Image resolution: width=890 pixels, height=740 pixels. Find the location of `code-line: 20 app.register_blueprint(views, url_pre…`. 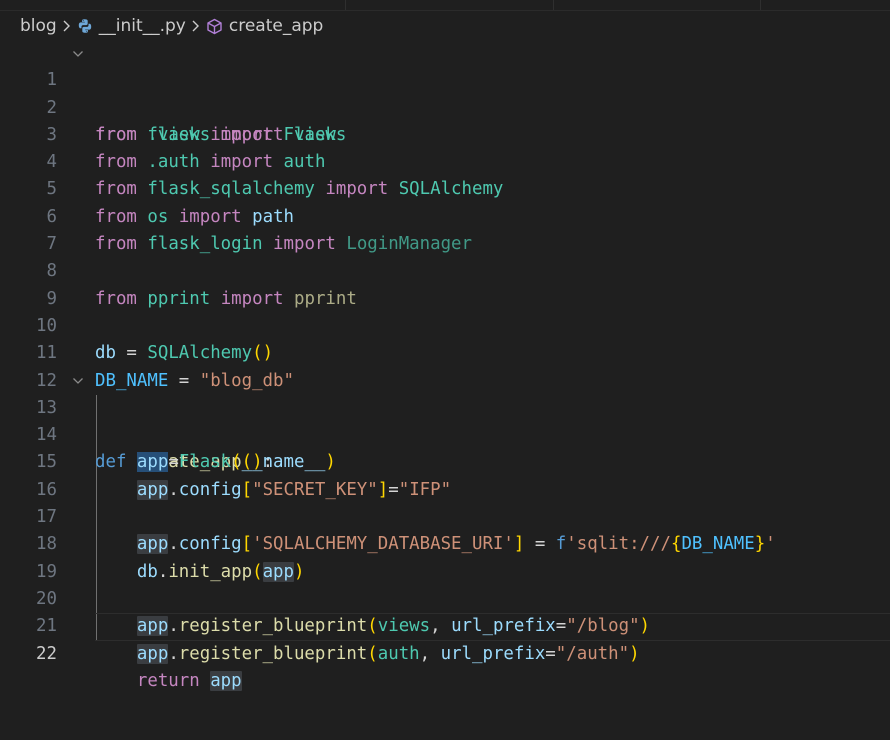

code-line: 20 app.register_blueprint(views, url_pre… is located at coordinates (445, 598).